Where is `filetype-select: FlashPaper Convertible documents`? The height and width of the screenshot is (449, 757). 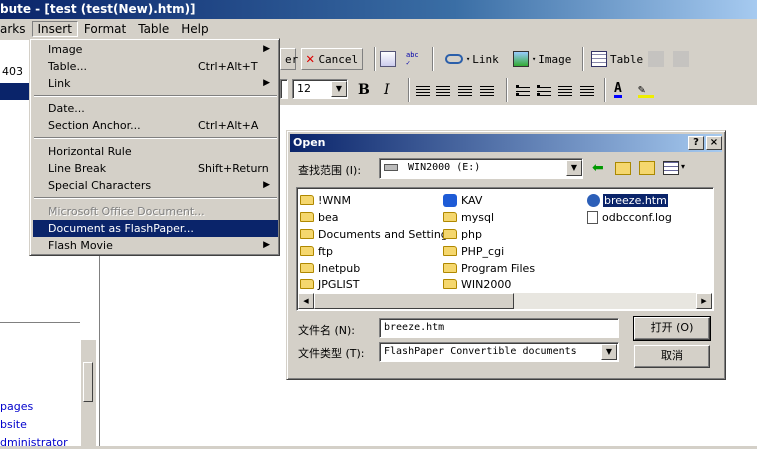 filetype-select: FlashPaper Convertible documents is located at coordinates (499, 352).